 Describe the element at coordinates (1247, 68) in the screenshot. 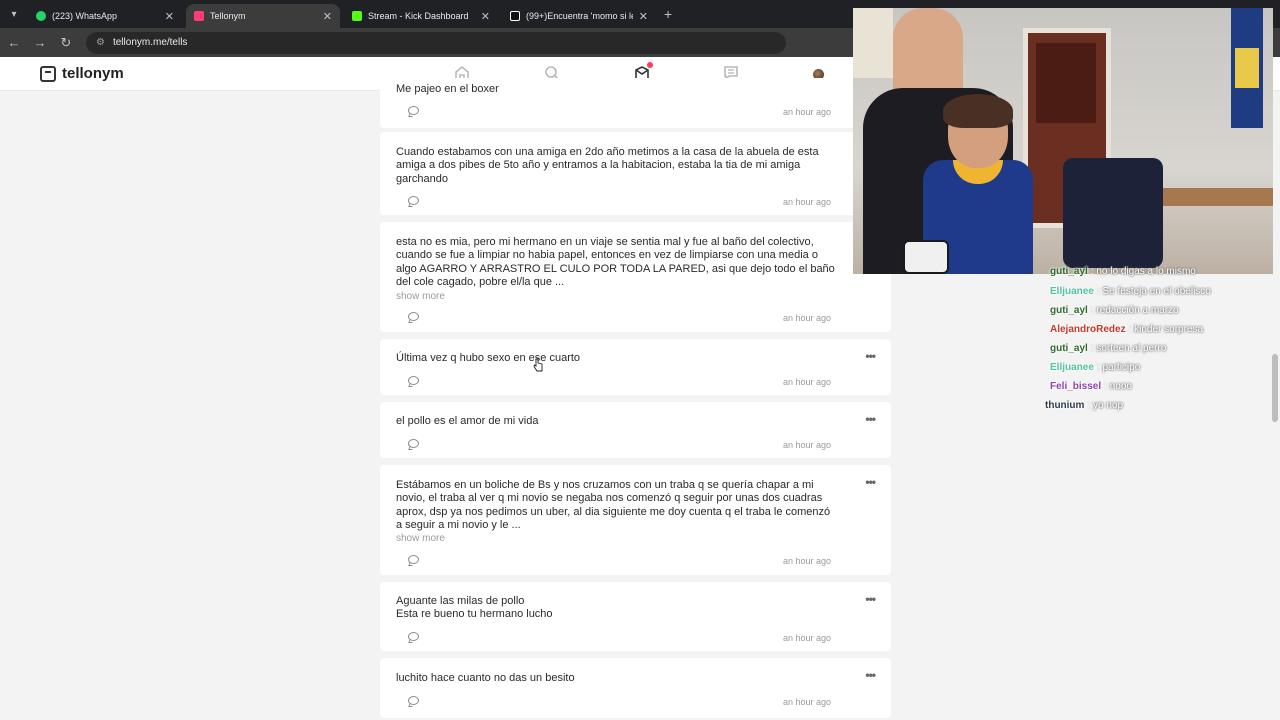

I see `team-scarf` at that location.